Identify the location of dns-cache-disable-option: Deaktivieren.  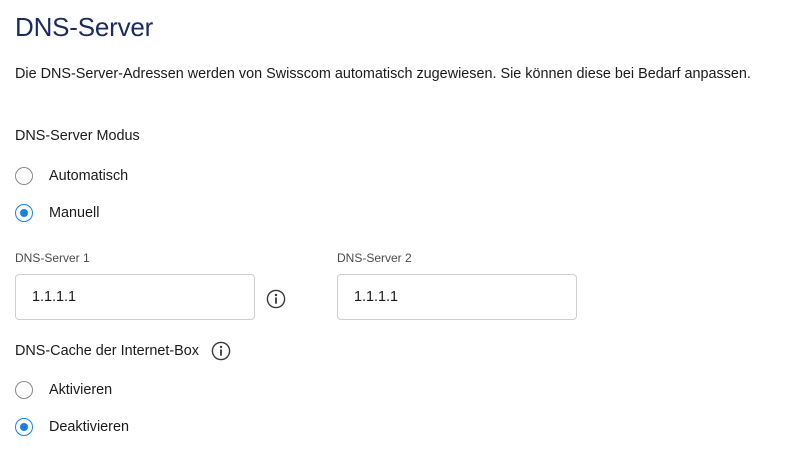
(72, 427).